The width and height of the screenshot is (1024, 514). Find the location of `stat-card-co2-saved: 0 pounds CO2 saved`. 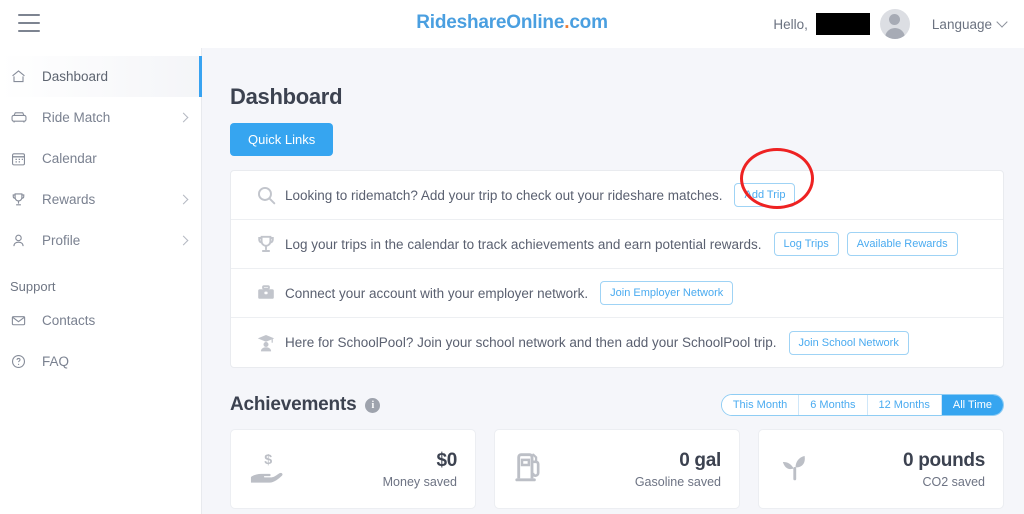

stat-card-co2-saved: 0 pounds CO2 saved is located at coordinates (881, 469).